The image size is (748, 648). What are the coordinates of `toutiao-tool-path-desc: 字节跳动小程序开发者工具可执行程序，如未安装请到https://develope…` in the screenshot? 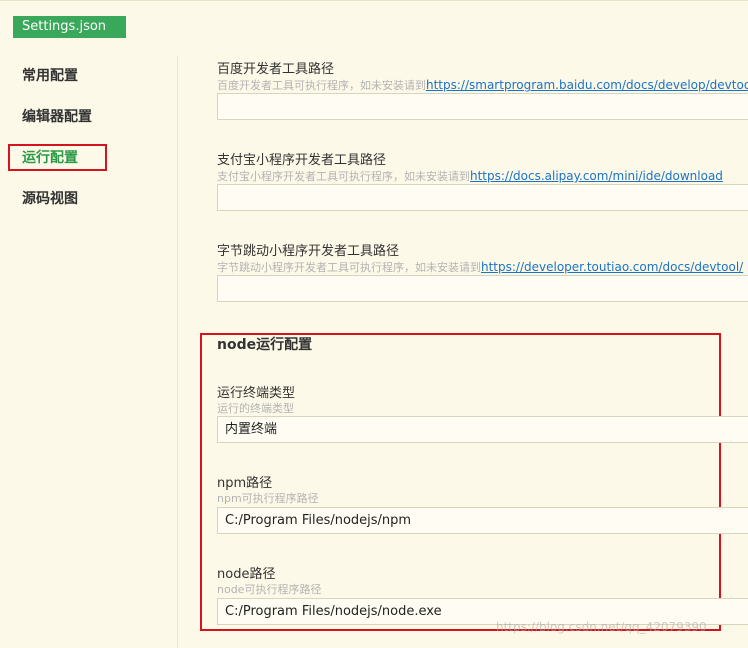 It's located at (480, 267).